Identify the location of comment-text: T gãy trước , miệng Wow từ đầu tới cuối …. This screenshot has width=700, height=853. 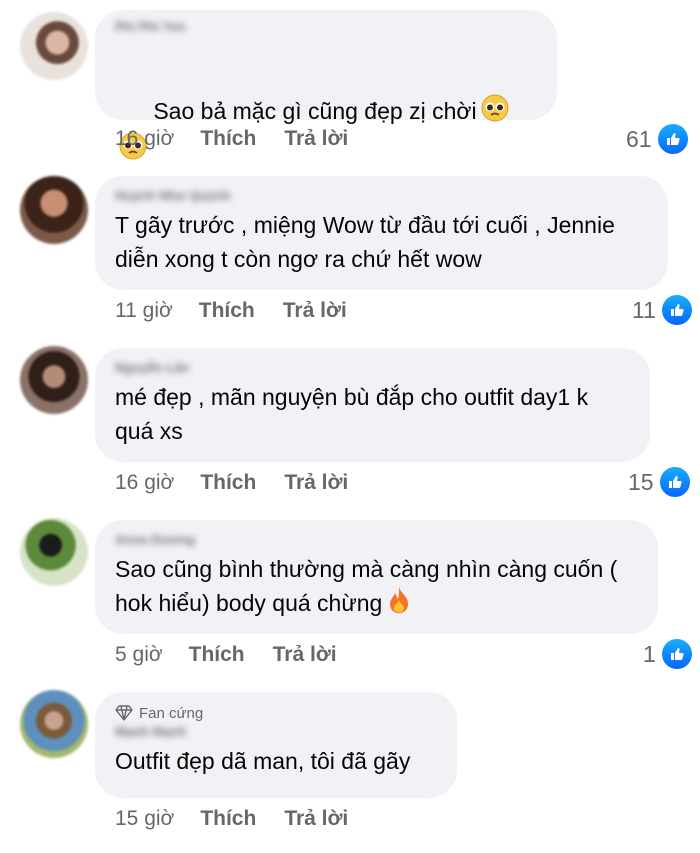
(368, 242).